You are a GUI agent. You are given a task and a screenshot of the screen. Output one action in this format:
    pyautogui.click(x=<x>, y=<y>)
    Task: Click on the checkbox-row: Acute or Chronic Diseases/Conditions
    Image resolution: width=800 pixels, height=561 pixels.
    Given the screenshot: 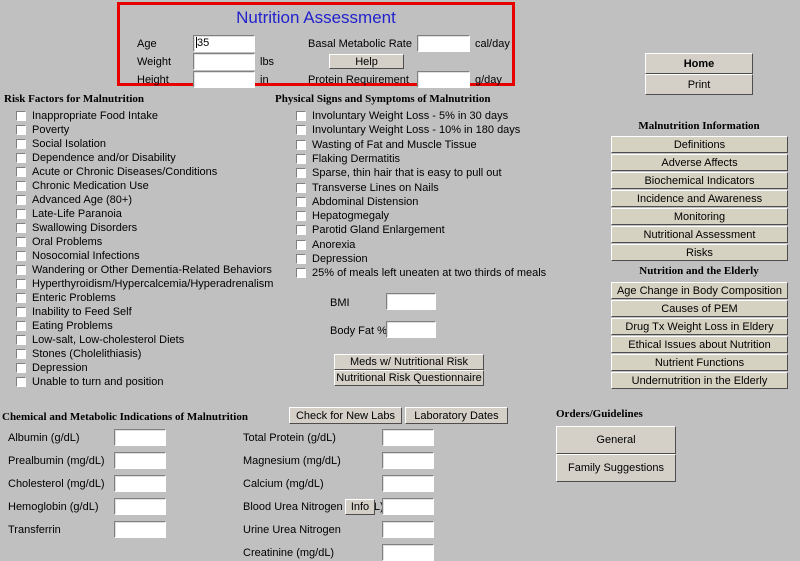 What is the action you would take?
    pyautogui.click(x=116, y=172)
    